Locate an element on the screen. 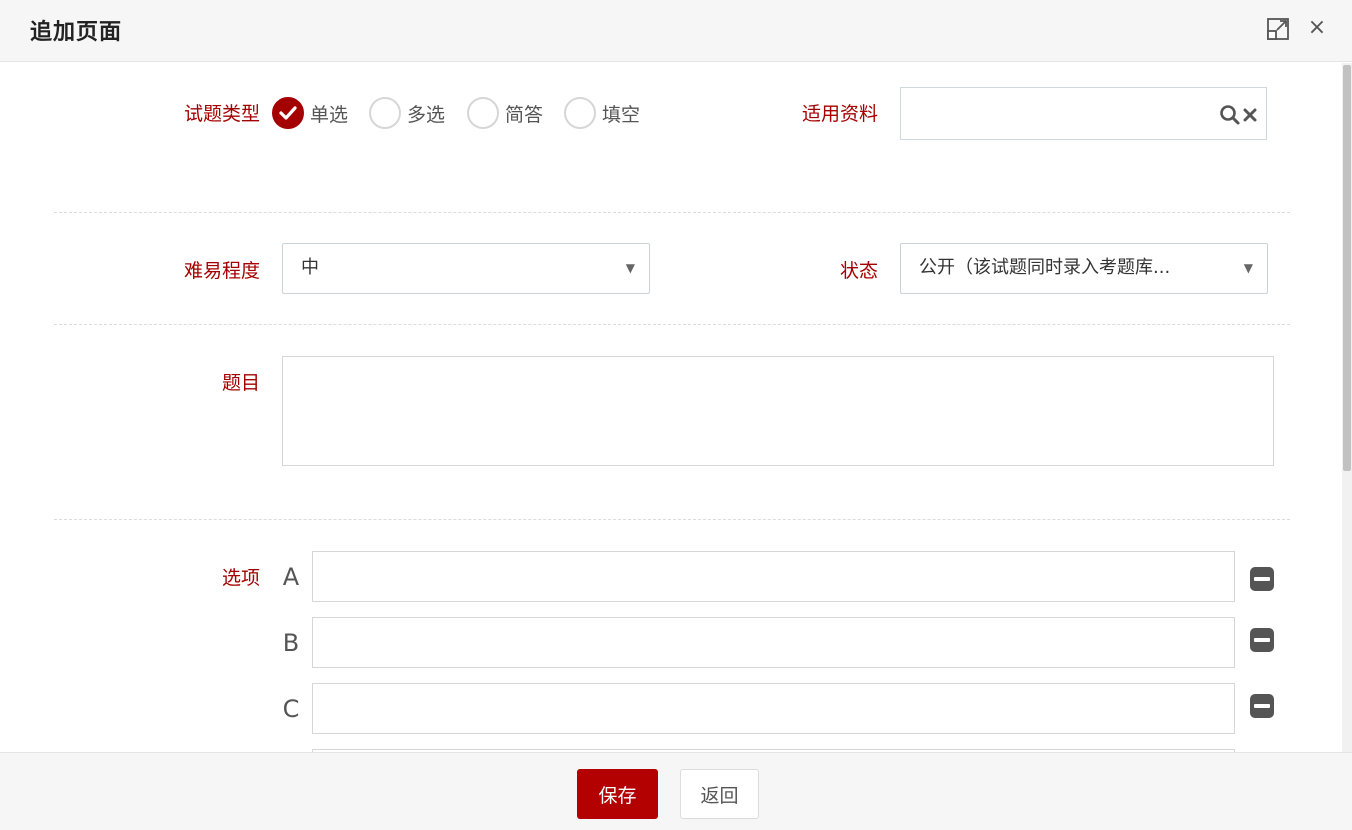 The width and height of the screenshot is (1352, 830). radio-label: 简答 is located at coordinates (524, 114).